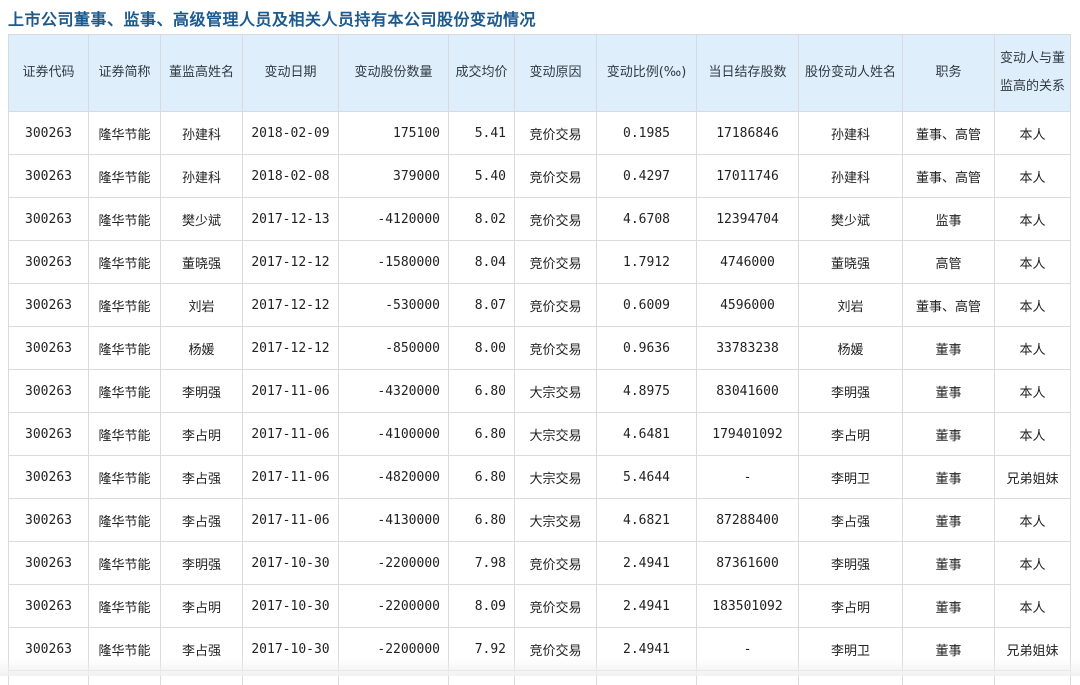 The image size is (1080, 685). I want to click on table-cell: 175100, so click(394, 133).